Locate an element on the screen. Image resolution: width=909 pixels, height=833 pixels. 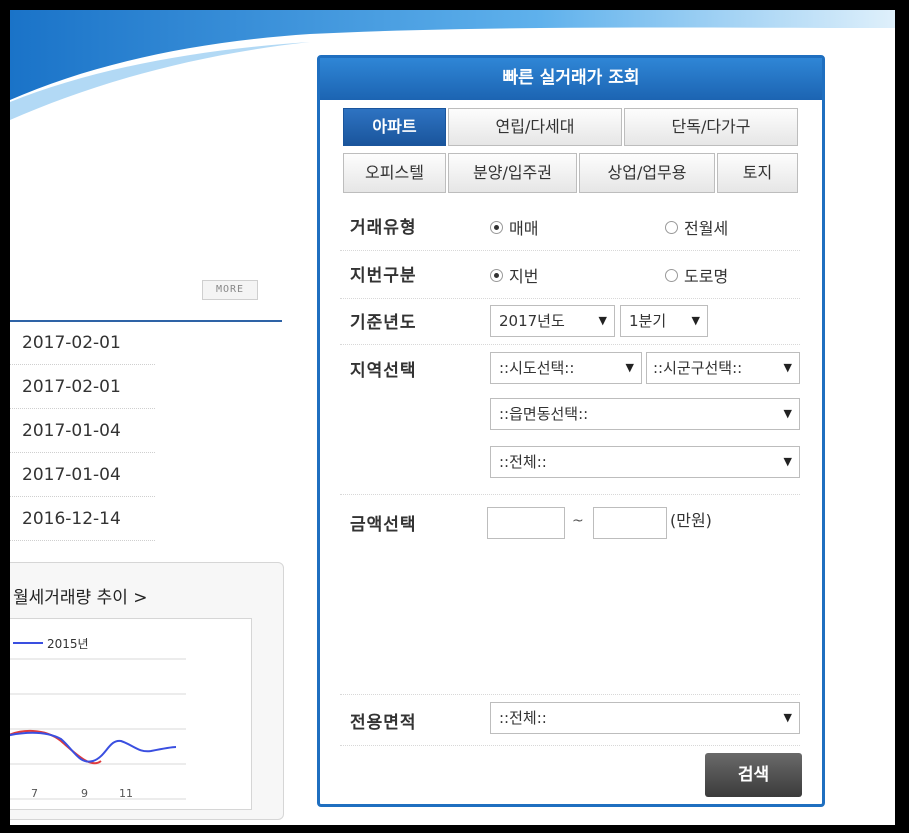
amount-unit: (만원) is located at coordinates (691, 520).